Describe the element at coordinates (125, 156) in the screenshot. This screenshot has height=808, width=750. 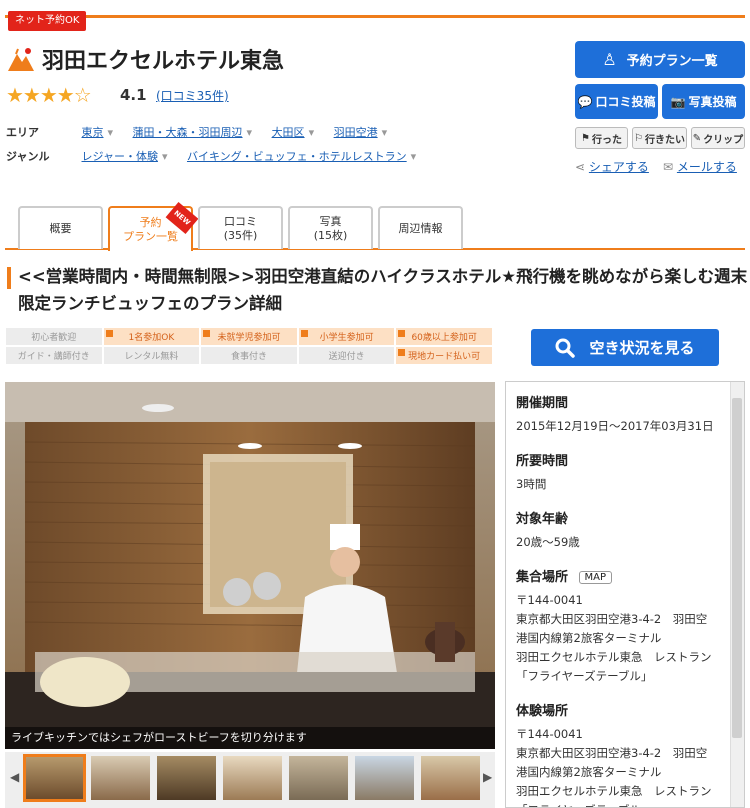
I see `genre-link-leisure: レジャー・体験` at that location.